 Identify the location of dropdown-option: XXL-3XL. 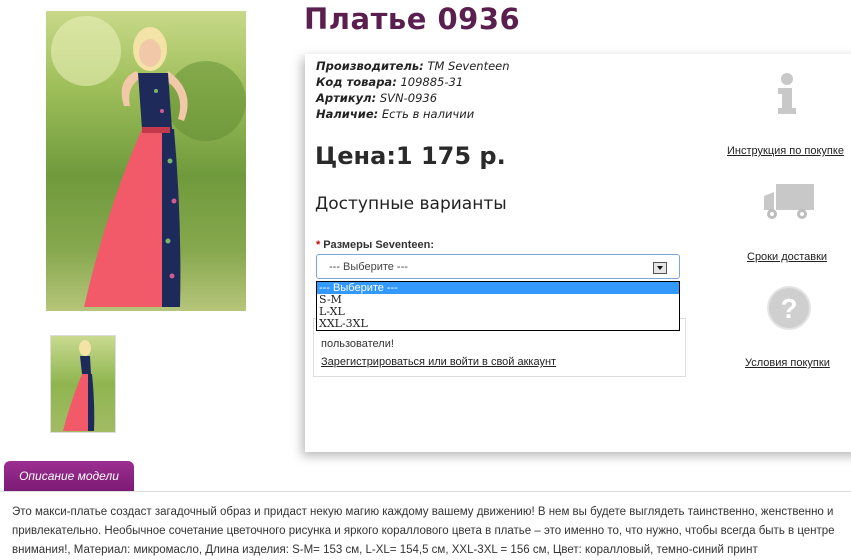
(498, 324).